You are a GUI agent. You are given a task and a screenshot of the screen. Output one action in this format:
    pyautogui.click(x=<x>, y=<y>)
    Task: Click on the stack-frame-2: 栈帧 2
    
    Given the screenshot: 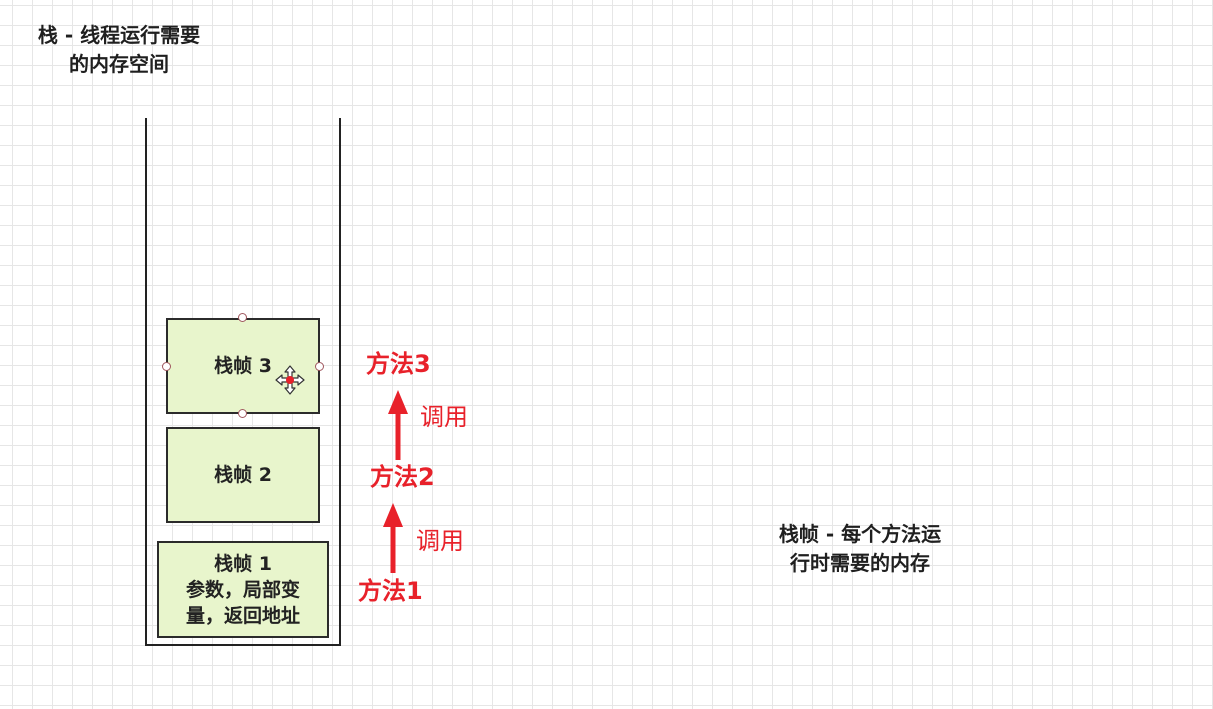 What is the action you would take?
    pyautogui.click(x=243, y=475)
    